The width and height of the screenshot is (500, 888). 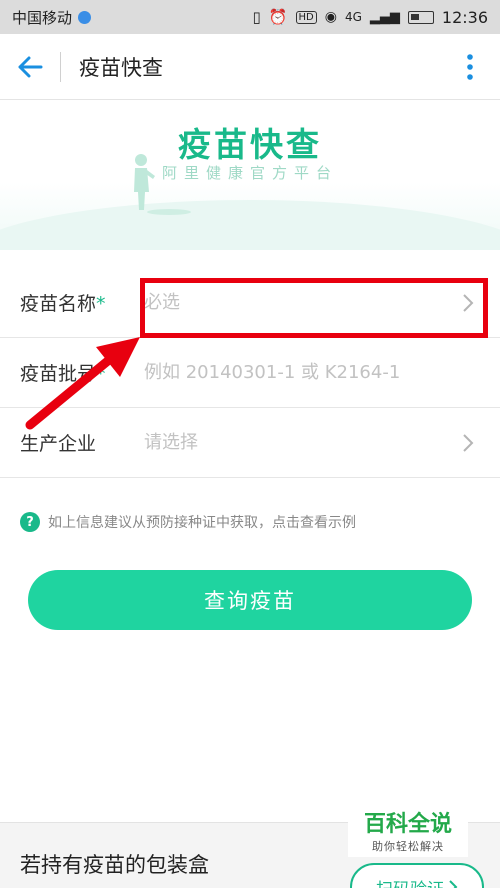 I want to click on watermark-title: 百科全说, so click(x=407, y=824).